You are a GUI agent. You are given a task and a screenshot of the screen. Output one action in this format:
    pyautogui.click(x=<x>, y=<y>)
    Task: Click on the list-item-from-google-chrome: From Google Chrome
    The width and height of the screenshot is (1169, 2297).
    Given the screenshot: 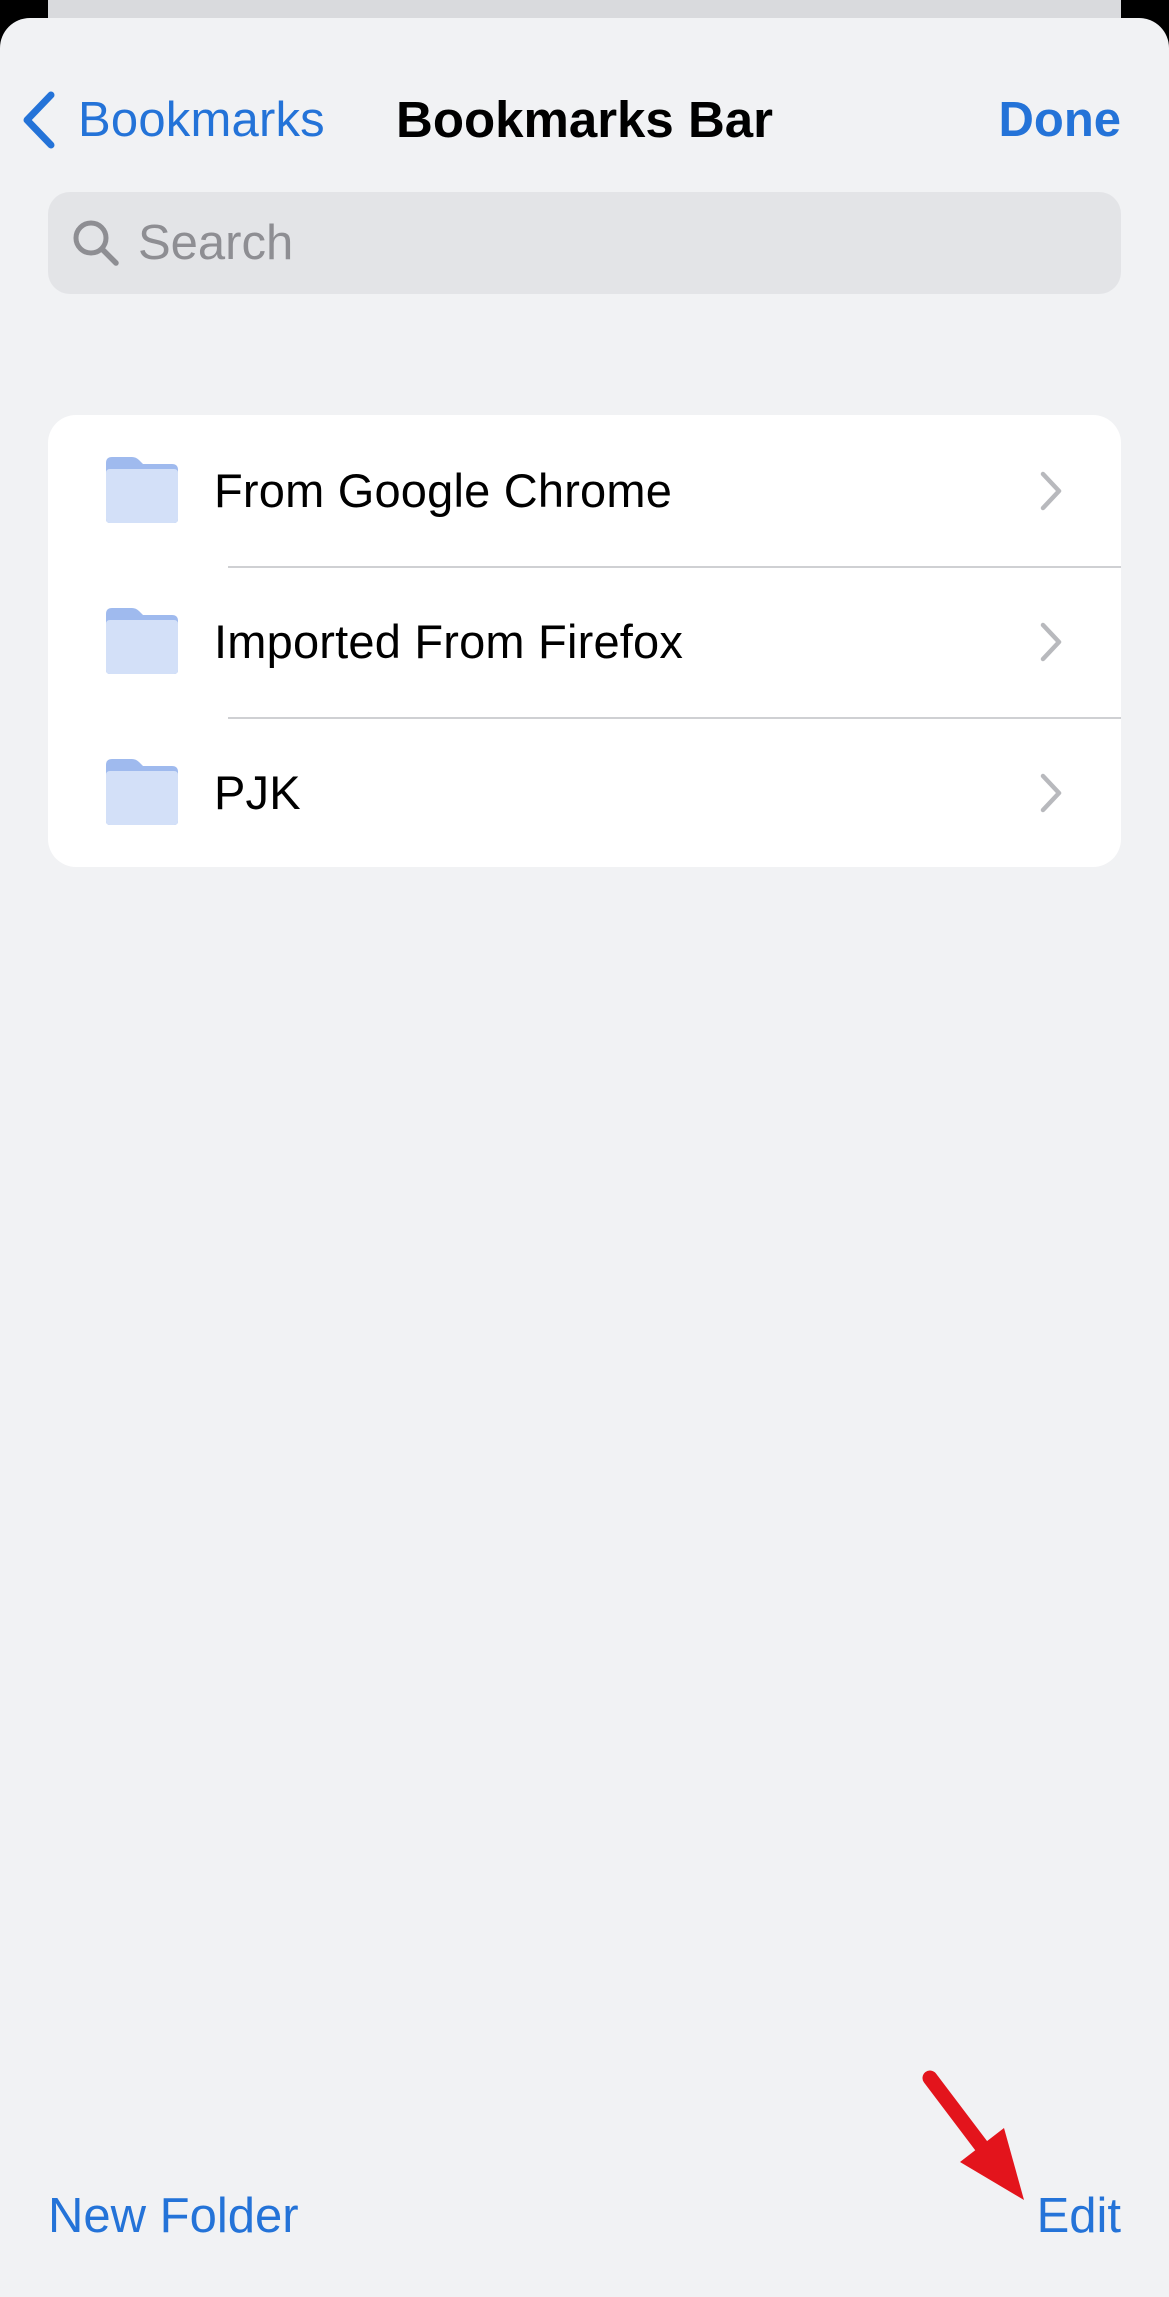 What is the action you would take?
    pyautogui.click(x=584, y=490)
    